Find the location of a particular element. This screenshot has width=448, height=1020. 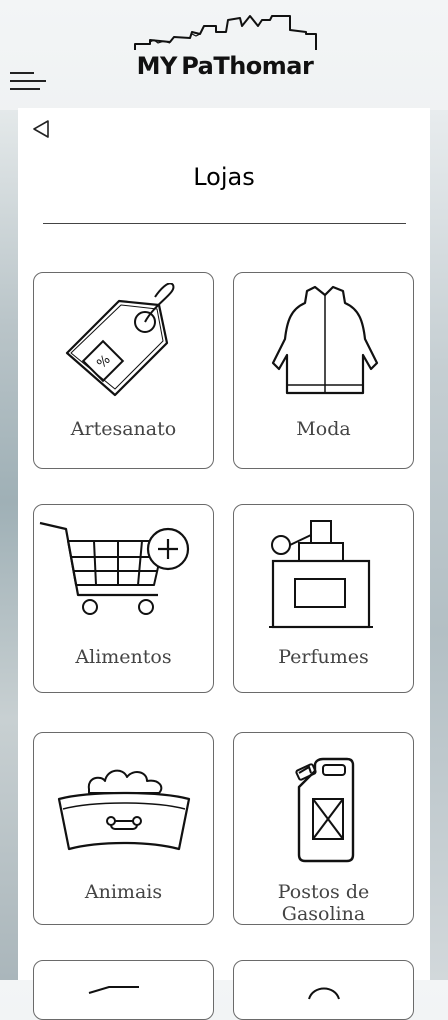

app-header: MY PaThomar is located at coordinates (224, 54).